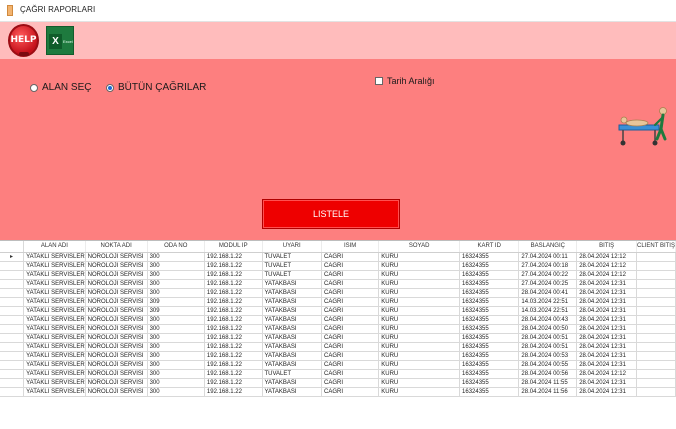  What do you see at coordinates (176, 302) in the screenshot?
I see `table-cell: 309` at bounding box center [176, 302].